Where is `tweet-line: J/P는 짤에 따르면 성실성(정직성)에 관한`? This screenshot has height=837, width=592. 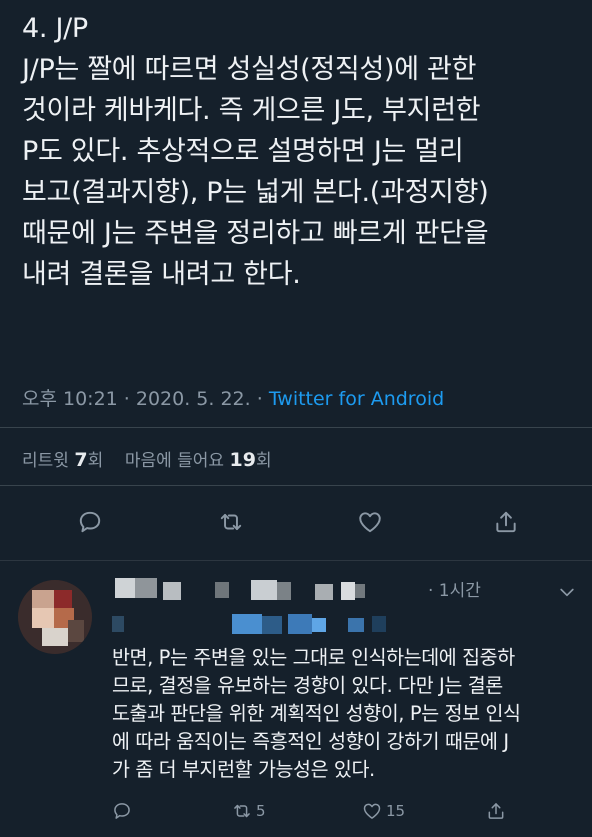 tweet-line: J/P는 짤에 따르면 성실성(정직성)에 관한 is located at coordinates (249, 69).